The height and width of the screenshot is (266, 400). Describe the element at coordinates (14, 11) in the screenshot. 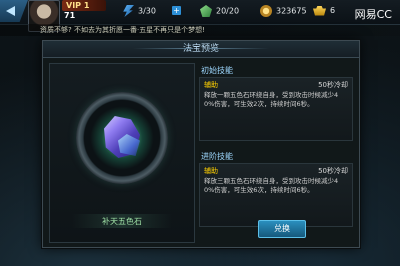

I see `back-arrow-icon` at that location.